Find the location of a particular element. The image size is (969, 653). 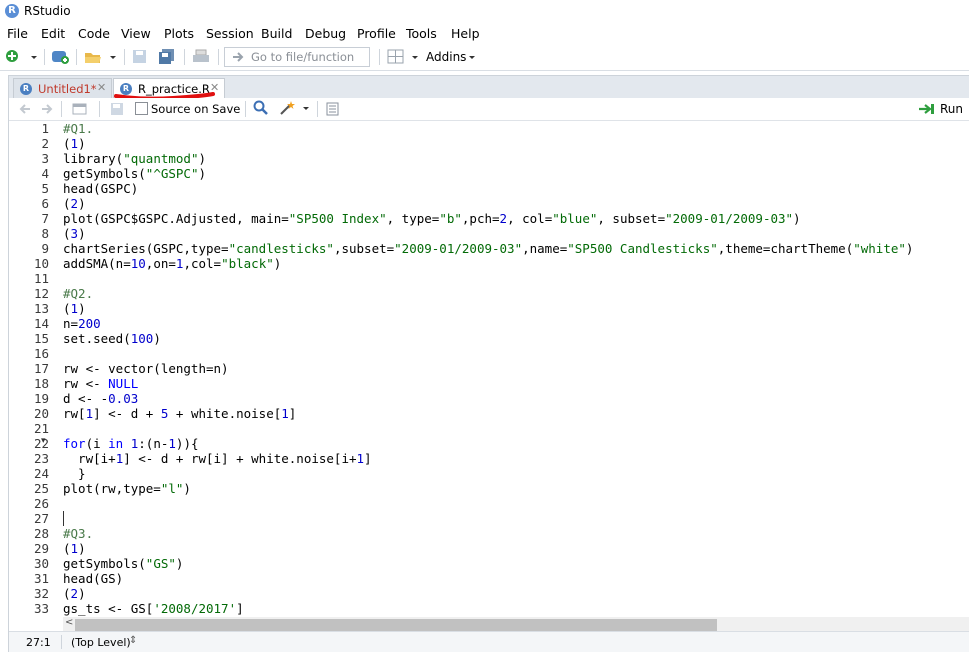

back-arrow-icon is located at coordinates (26, 110).